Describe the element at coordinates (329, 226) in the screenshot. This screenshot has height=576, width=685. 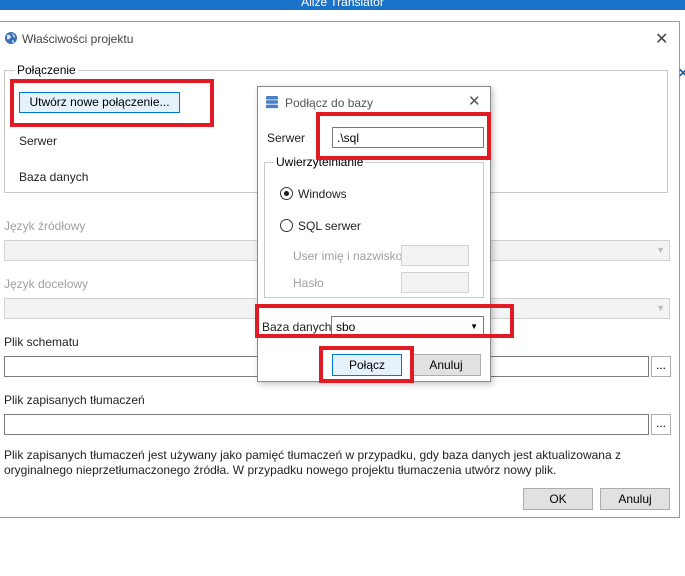
I see `sql-auth-label: SQL serwer` at that location.